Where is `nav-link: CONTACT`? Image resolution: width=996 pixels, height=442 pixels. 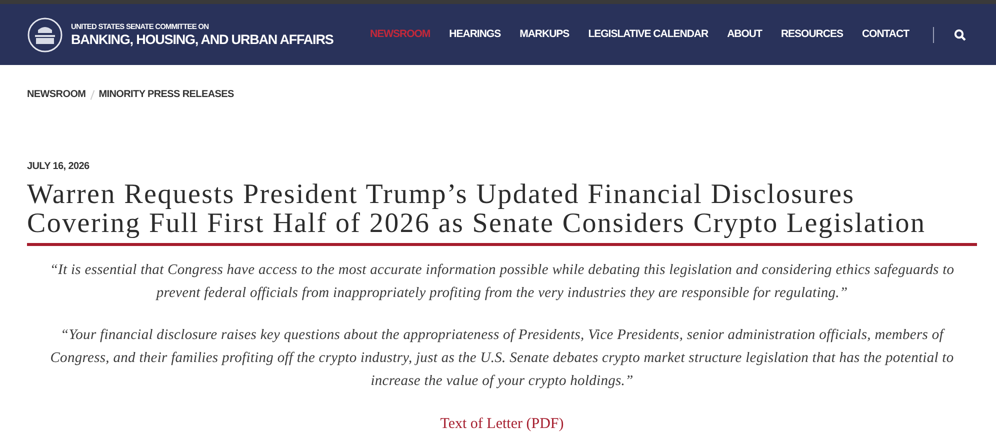 nav-link: CONTACT is located at coordinates (885, 34).